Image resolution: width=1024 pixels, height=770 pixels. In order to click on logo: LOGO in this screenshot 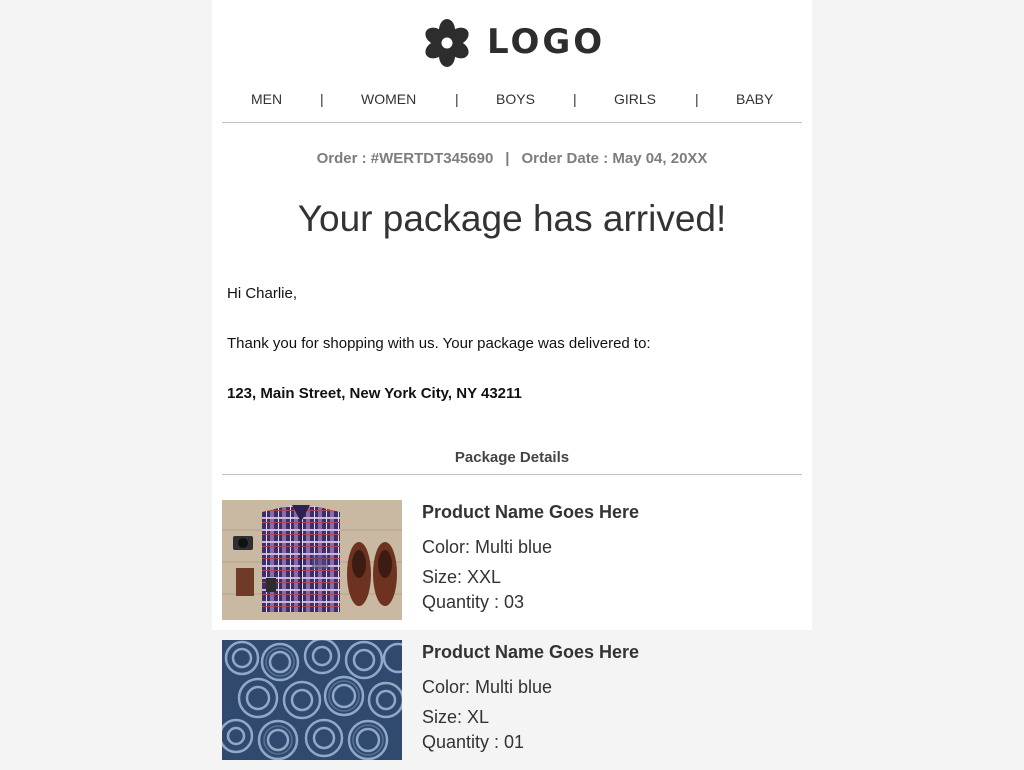, I will do `click(513, 43)`.